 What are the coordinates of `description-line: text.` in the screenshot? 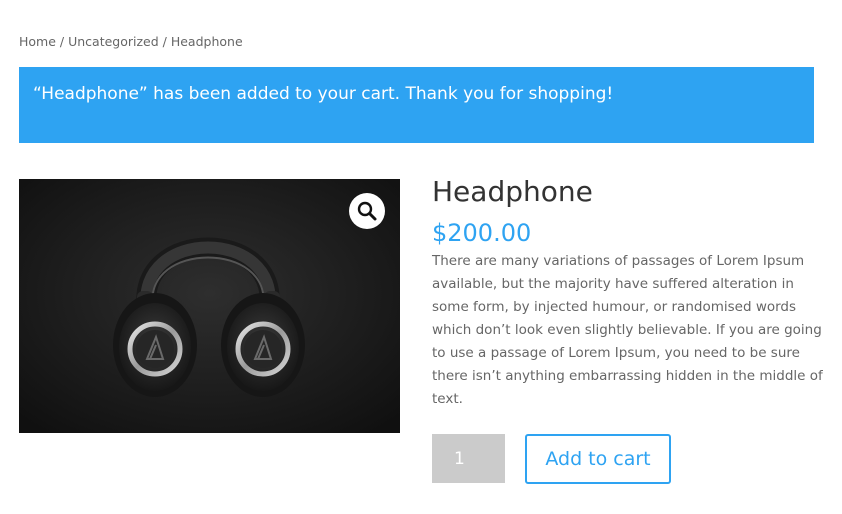 It's located at (447, 399).